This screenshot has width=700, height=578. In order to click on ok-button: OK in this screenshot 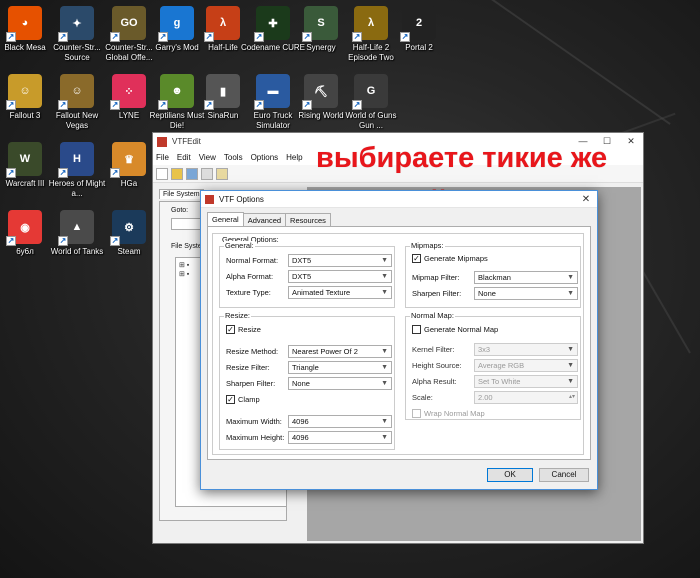, I will do `click(510, 475)`.